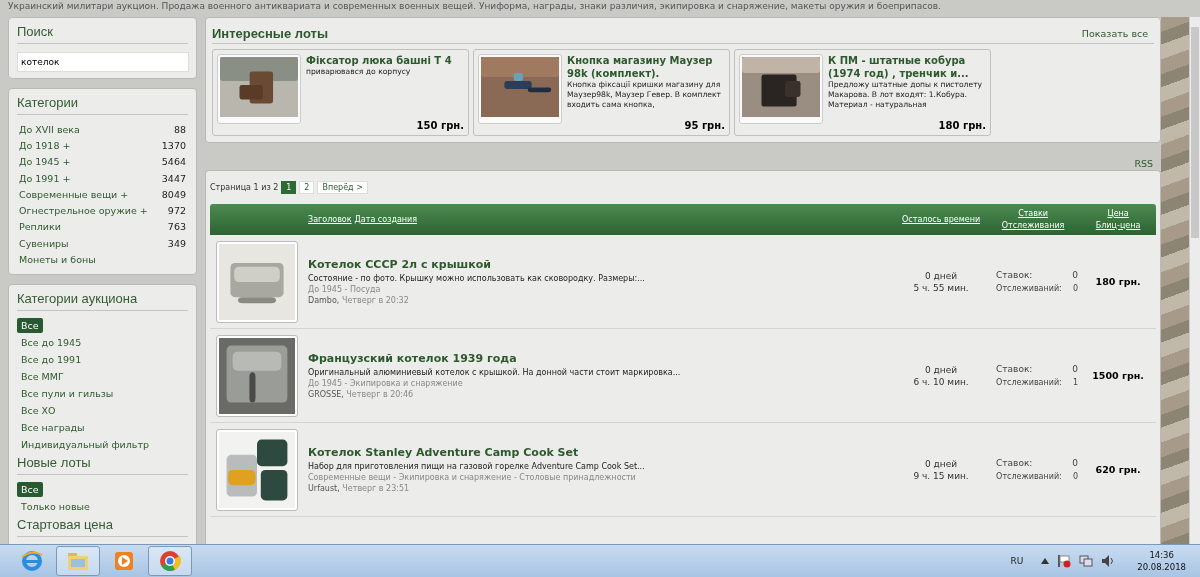 This screenshot has width=1200, height=577. Describe the element at coordinates (1118, 469) in the screenshot. I see `lot-price: 620 грн.` at that location.